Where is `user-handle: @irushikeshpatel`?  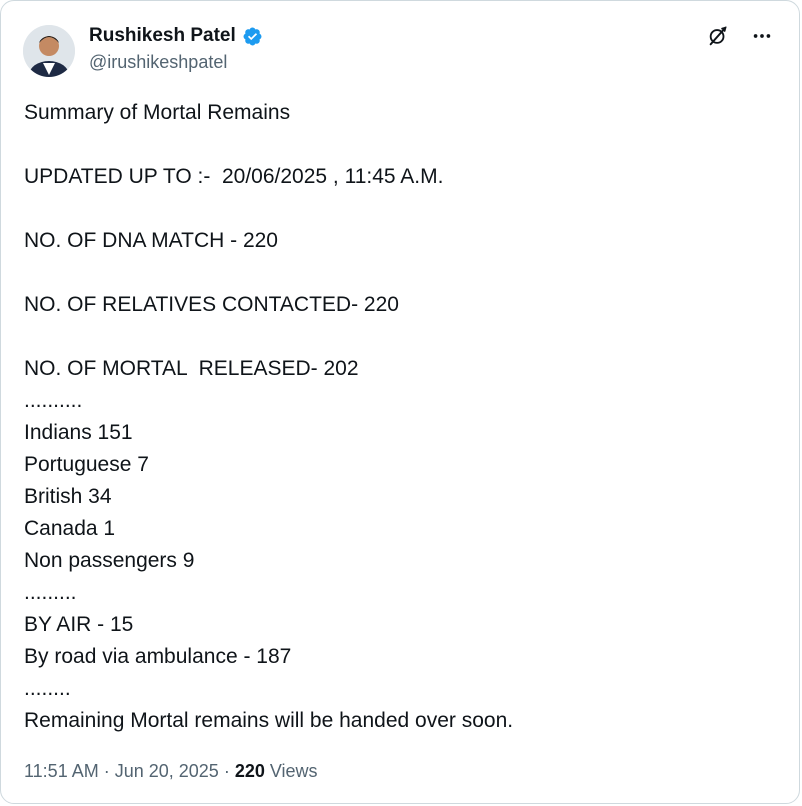 user-handle: @irushikeshpatel is located at coordinates (158, 62).